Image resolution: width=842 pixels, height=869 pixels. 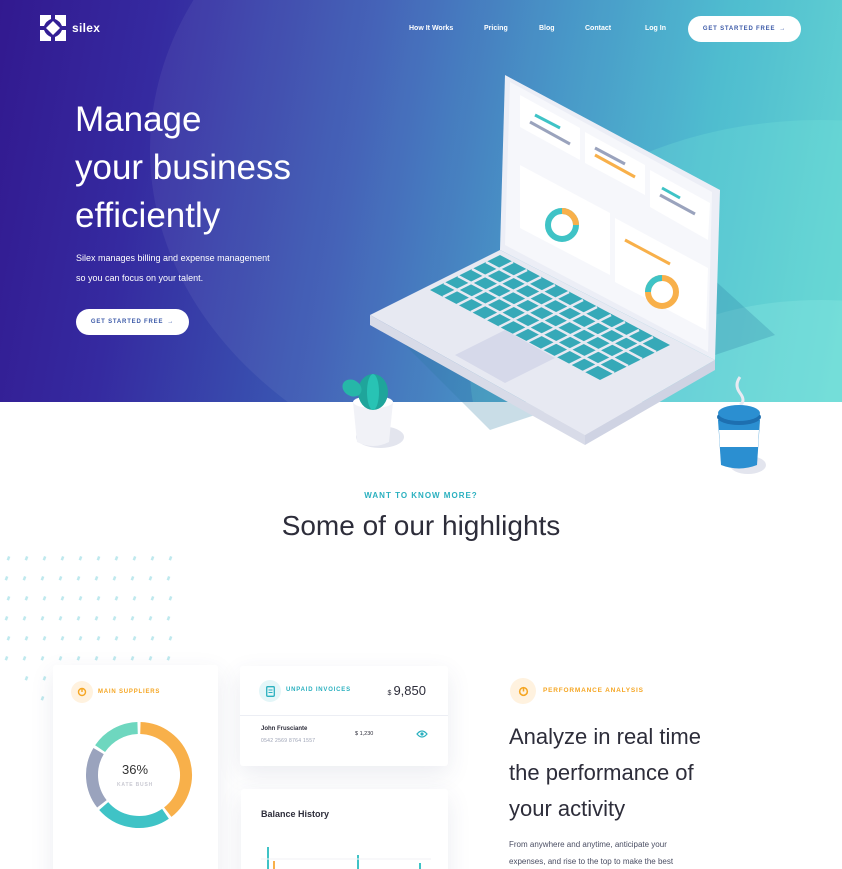 What do you see at coordinates (593, 690) in the screenshot?
I see `performance-analysis-label: PERFORMANCE ANALYSIS` at bounding box center [593, 690].